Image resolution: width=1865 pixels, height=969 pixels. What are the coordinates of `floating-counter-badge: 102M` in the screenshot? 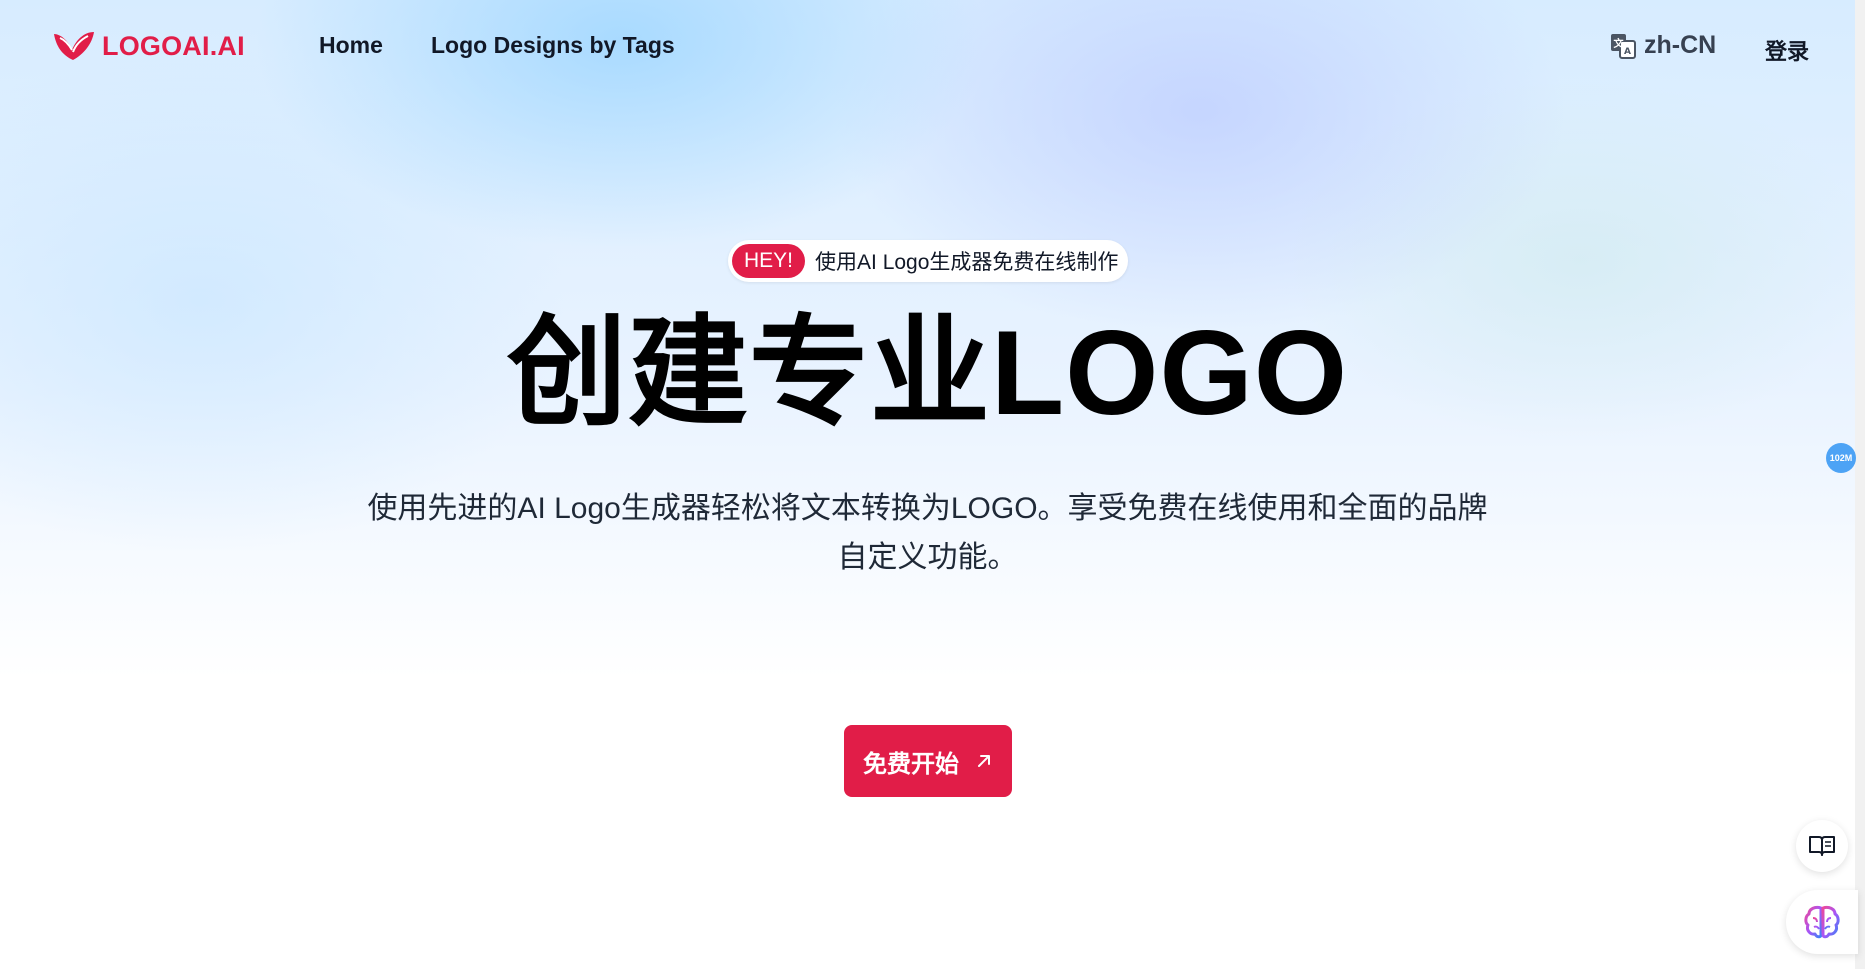 It's located at (1841, 458).